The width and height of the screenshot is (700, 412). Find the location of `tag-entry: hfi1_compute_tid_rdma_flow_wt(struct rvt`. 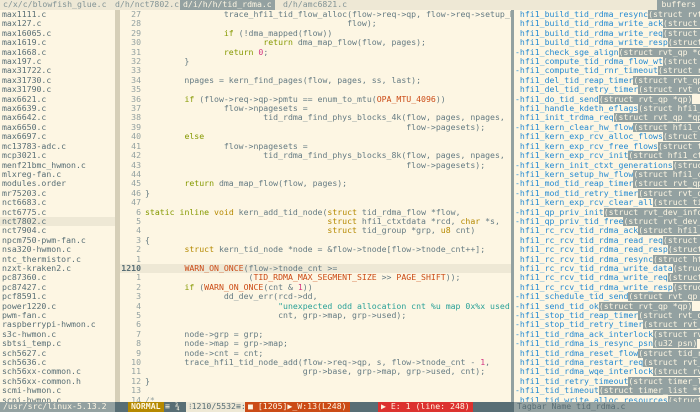

tag-entry: hfi1_compute_tid_rdma_flow_wt(struct rvt is located at coordinates (607, 62).